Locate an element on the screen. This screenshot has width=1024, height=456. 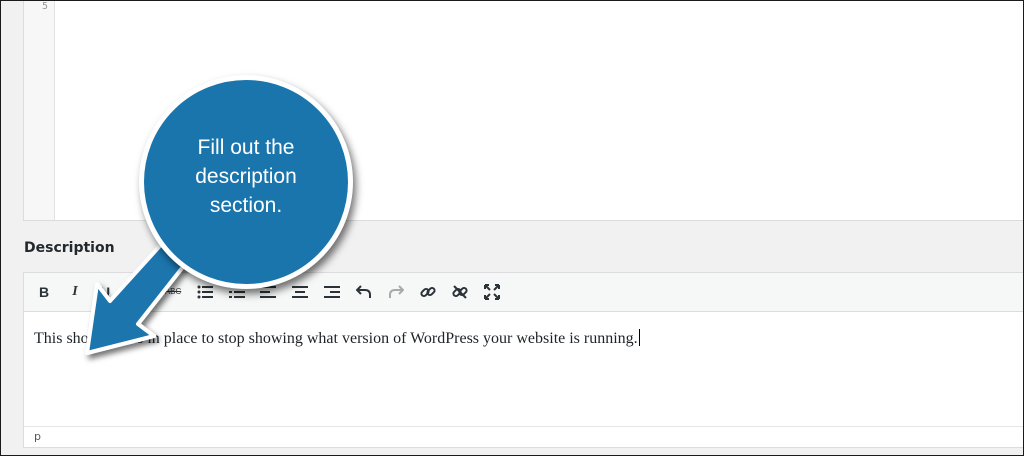
underline-button: U is located at coordinates (105, 292).